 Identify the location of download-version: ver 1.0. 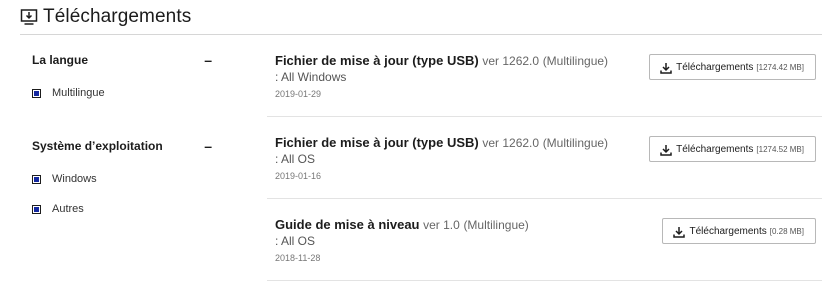
(441, 225).